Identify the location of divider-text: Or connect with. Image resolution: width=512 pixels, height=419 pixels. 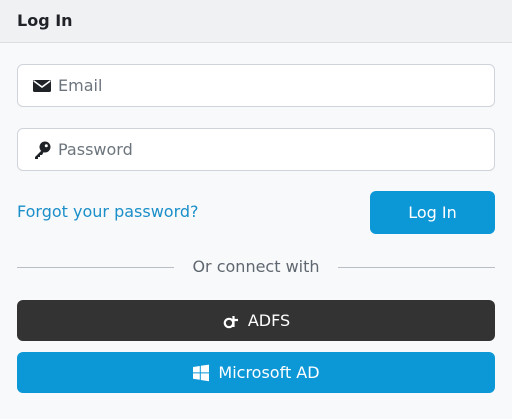
(256, 266).